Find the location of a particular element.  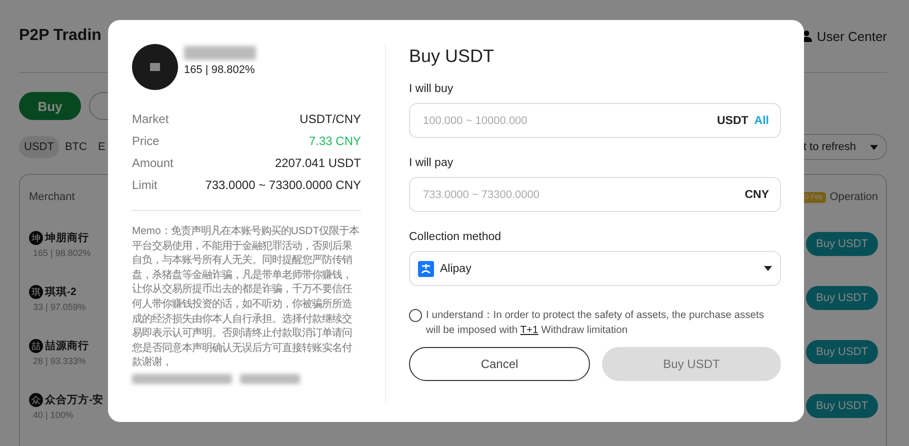

merchant-name: 喆源商行 is located at coordinates (67, 345).